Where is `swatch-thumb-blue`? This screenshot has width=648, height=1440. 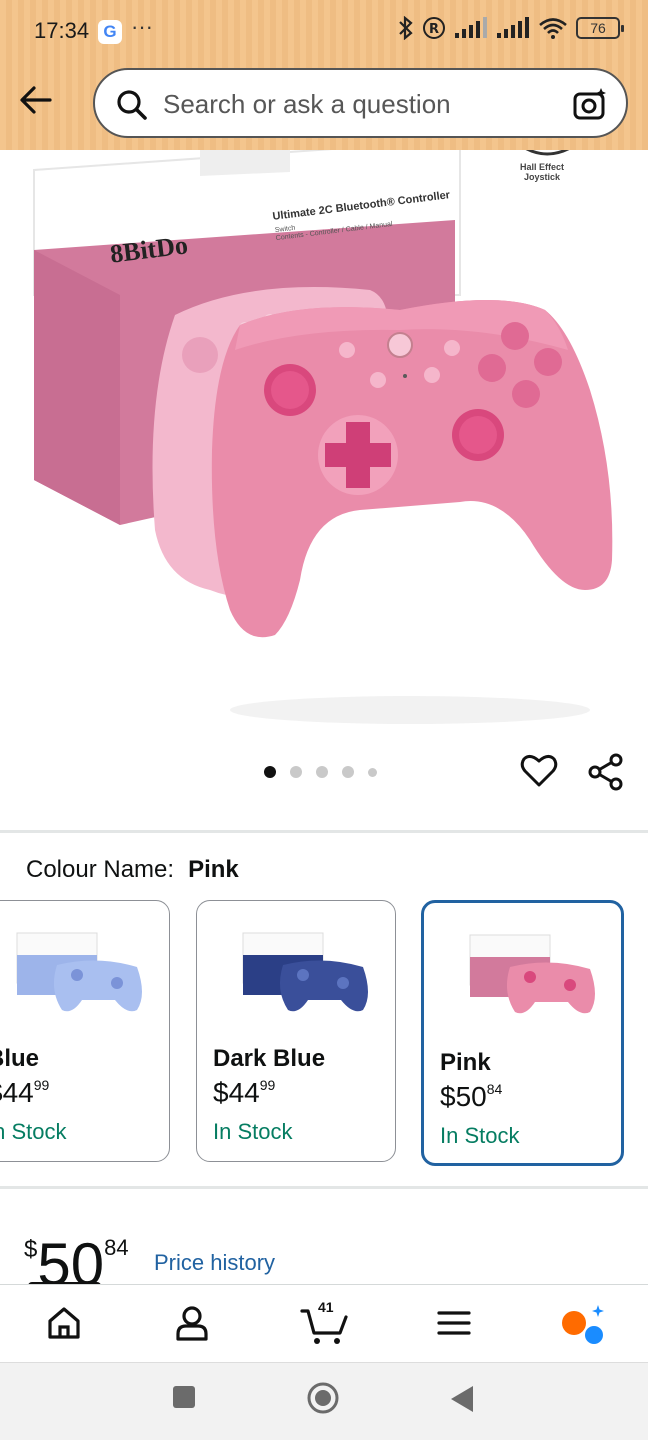 swatch-thumb-blue is located at coordinates (79, 972).